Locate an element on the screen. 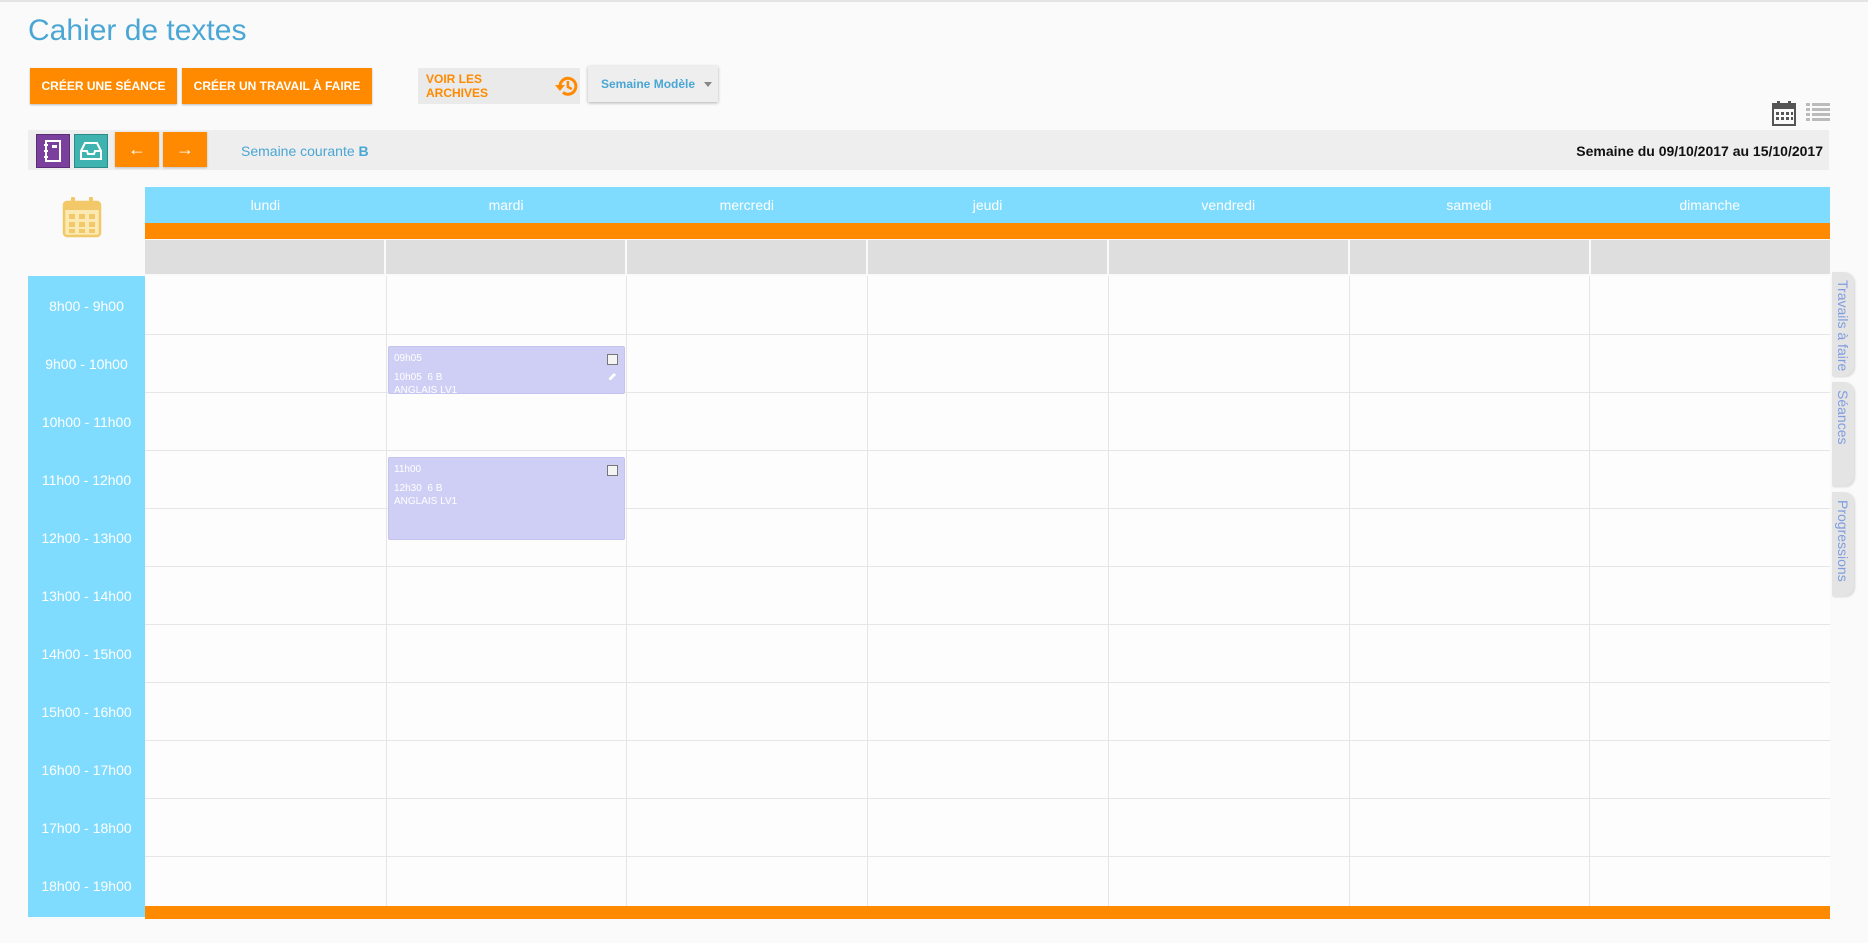 Image resolution: width=1868 pixels, height=943 pixels. week-model-select: Semaine Modèle is located at coordinates (653, 84).